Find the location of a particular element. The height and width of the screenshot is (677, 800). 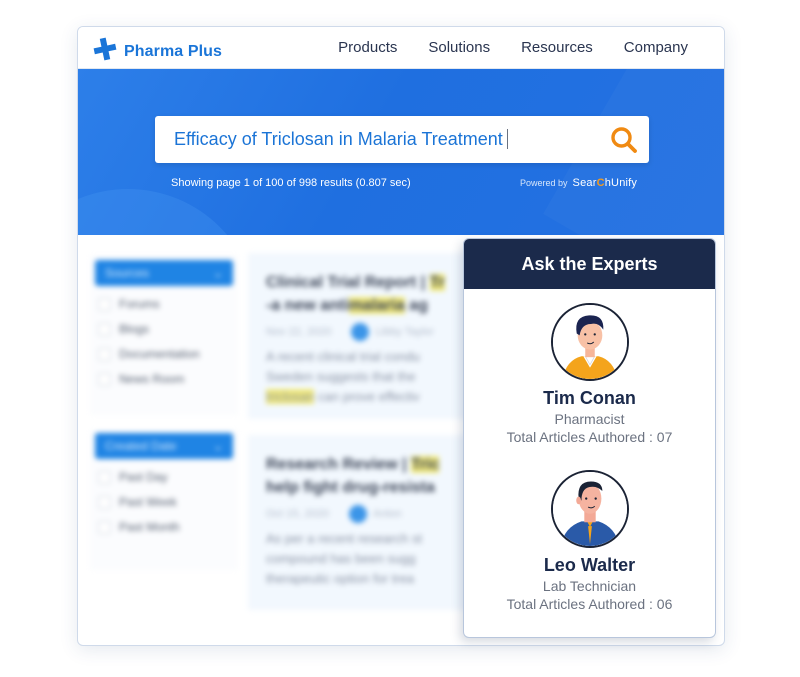

facet-option: Blogs is located at coordinates (164, 329).